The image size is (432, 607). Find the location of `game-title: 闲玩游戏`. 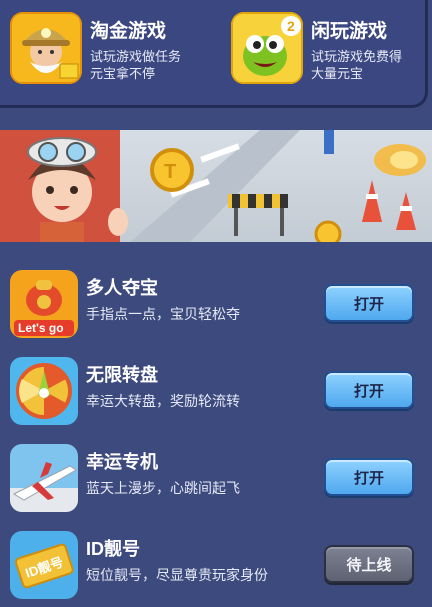

game-title: 闲玩游戏 is located at coordinates (349, 31).